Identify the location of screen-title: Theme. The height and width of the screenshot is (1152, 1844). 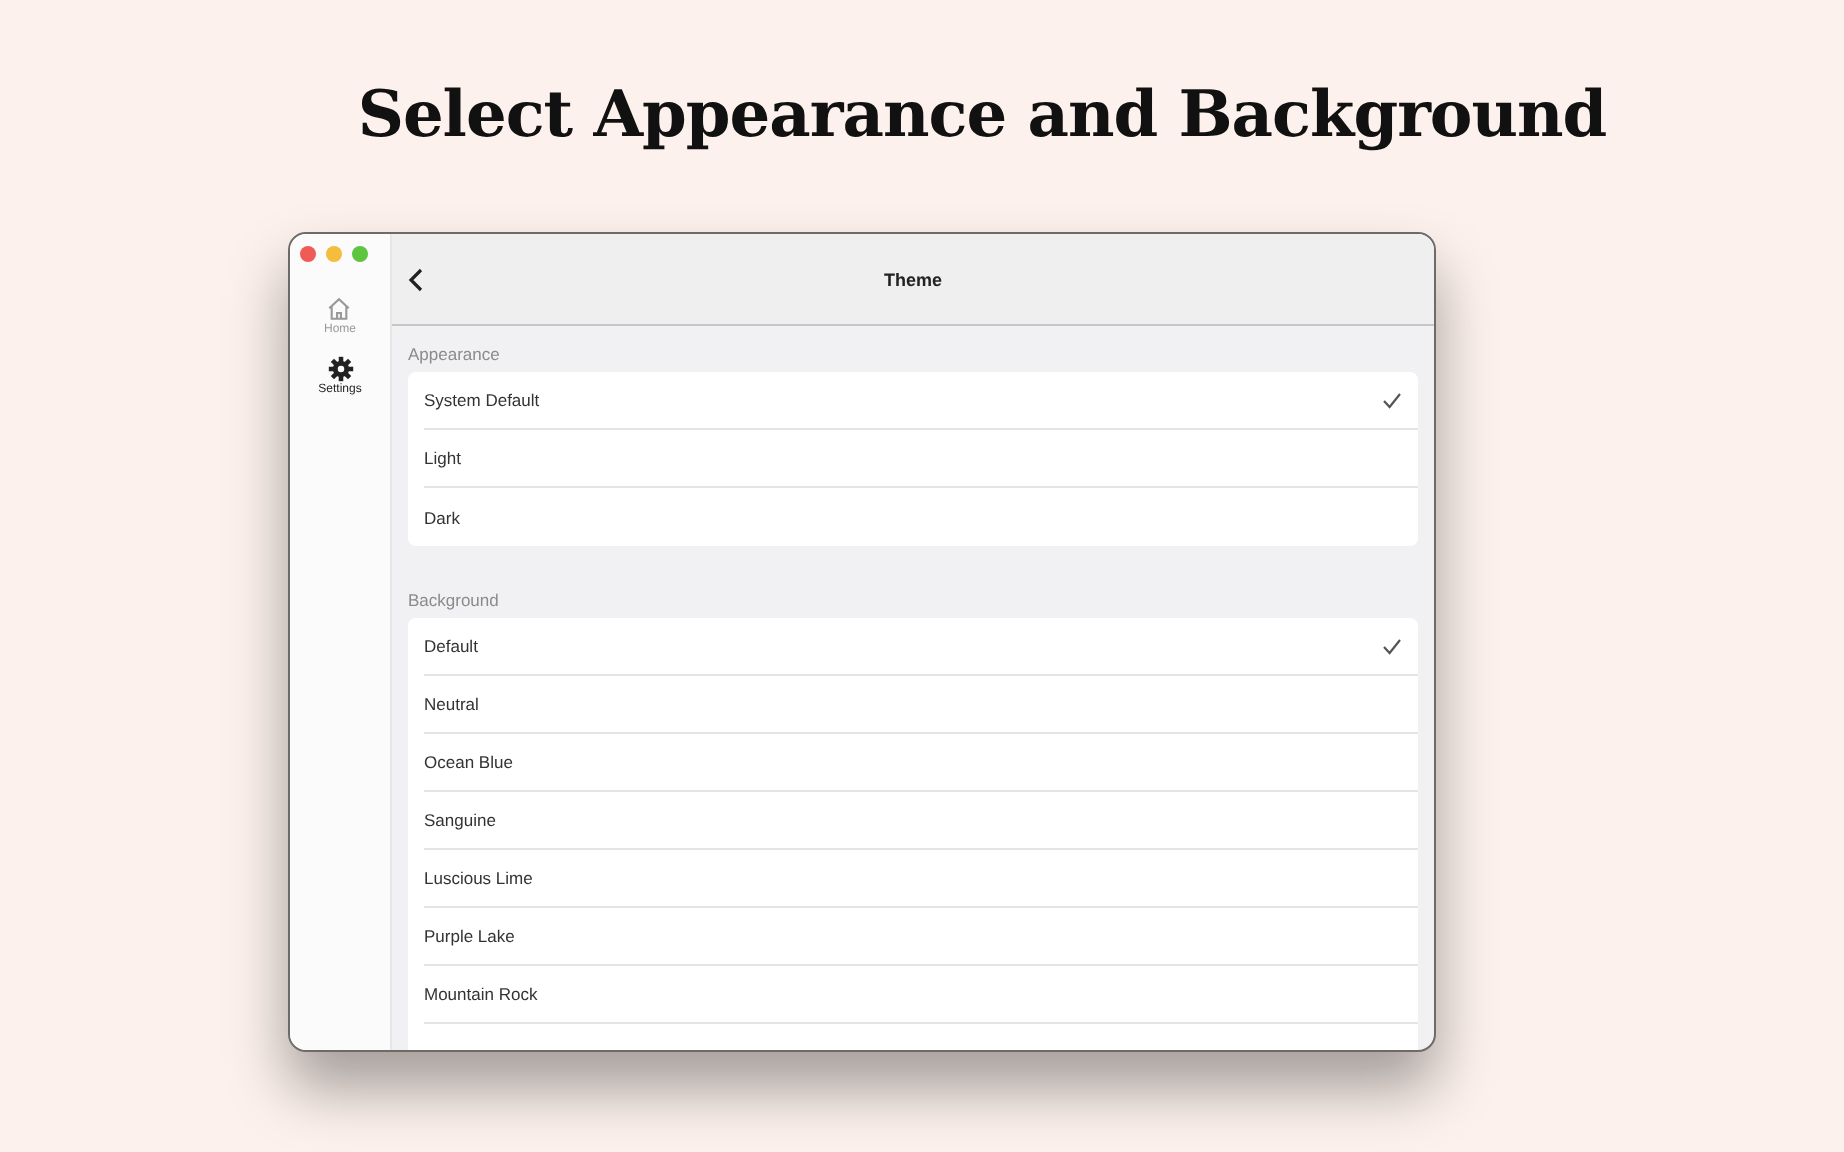
(913, 279).